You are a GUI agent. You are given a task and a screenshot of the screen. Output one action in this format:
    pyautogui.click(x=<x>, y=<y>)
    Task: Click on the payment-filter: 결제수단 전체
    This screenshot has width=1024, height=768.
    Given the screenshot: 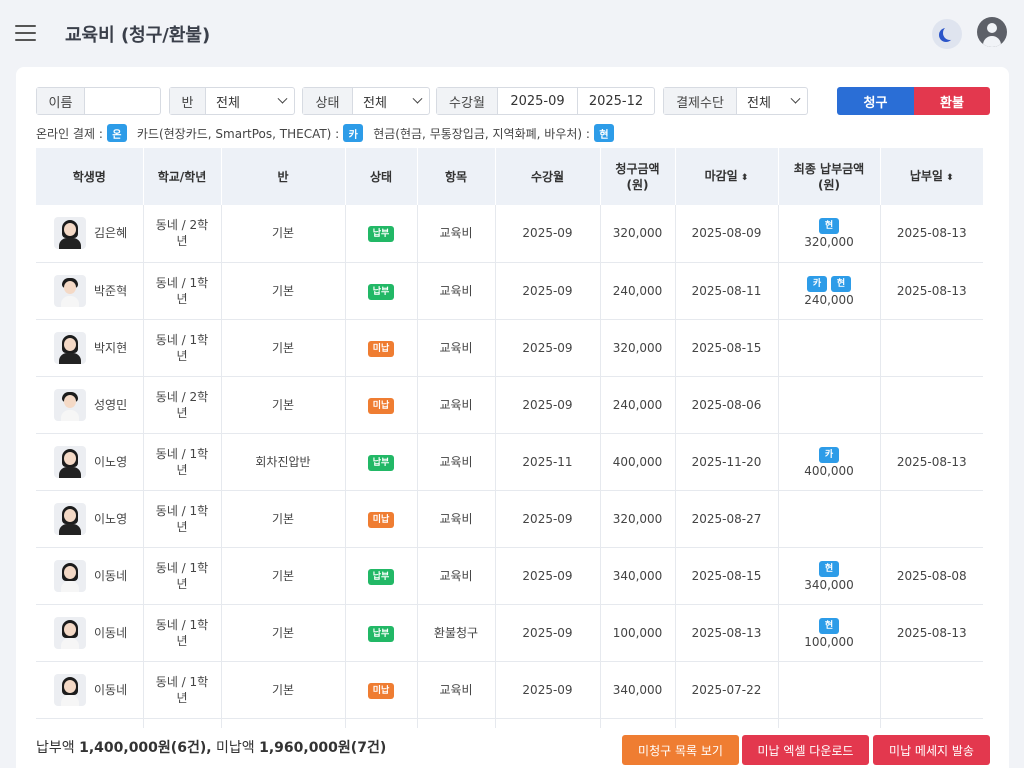 What is the action you would take?
    pyautogui.click(x=735, y=101)
    